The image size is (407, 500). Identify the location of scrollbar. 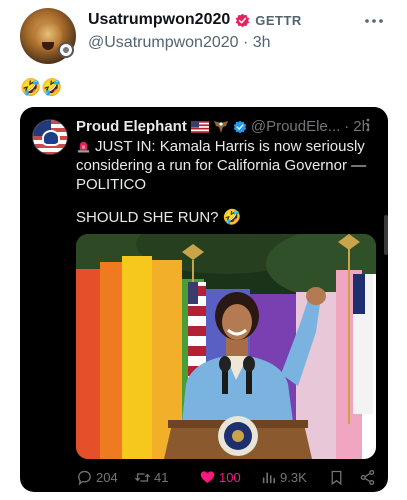
(386, 235).